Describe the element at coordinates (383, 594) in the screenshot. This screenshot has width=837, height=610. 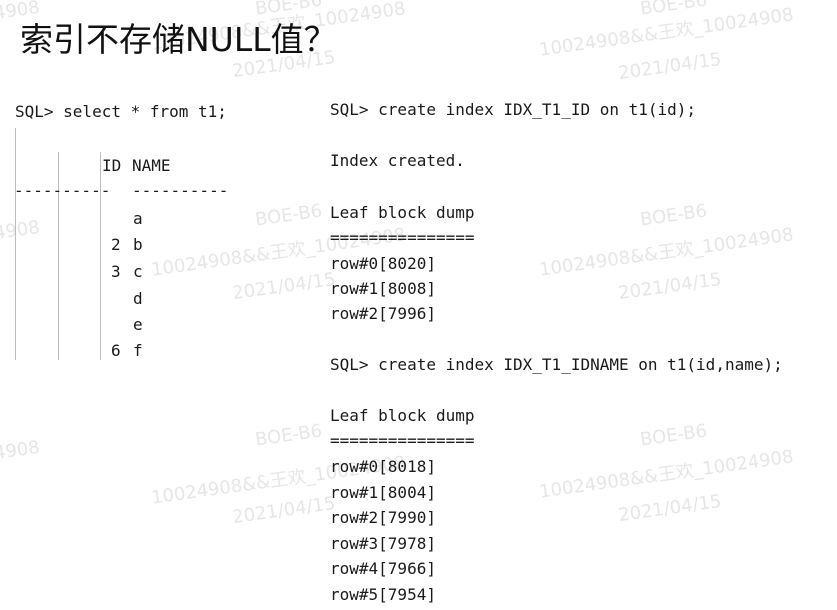
I see `leaf-row: row#5[7954]` at that location.